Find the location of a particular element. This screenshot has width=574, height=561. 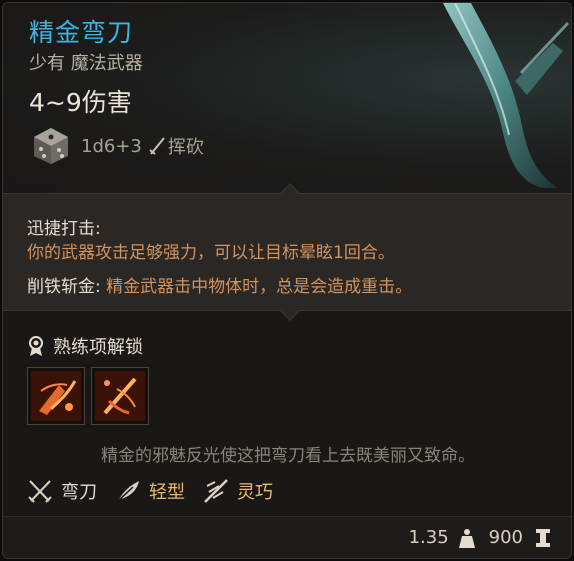

proficiency-header: 熟练项解锁 is located at coordinates (85, 346).